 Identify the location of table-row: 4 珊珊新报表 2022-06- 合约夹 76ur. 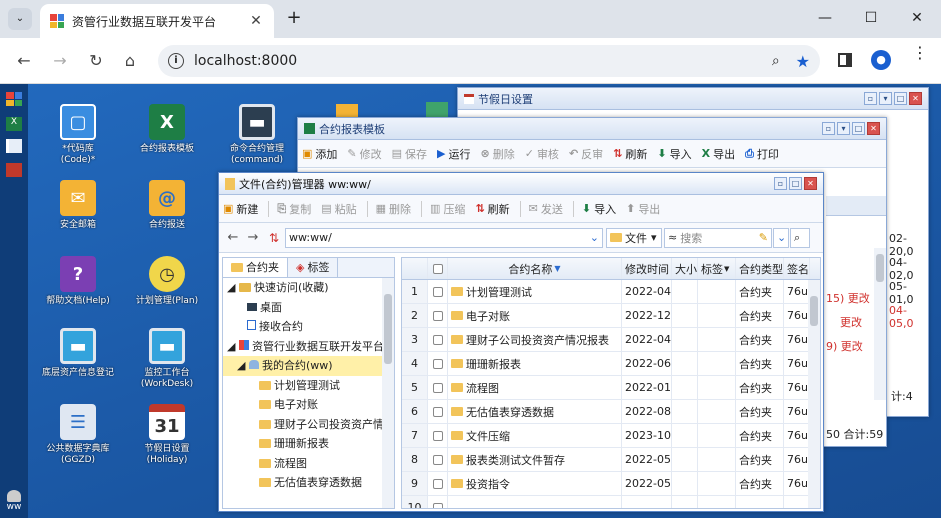
(611, 364).